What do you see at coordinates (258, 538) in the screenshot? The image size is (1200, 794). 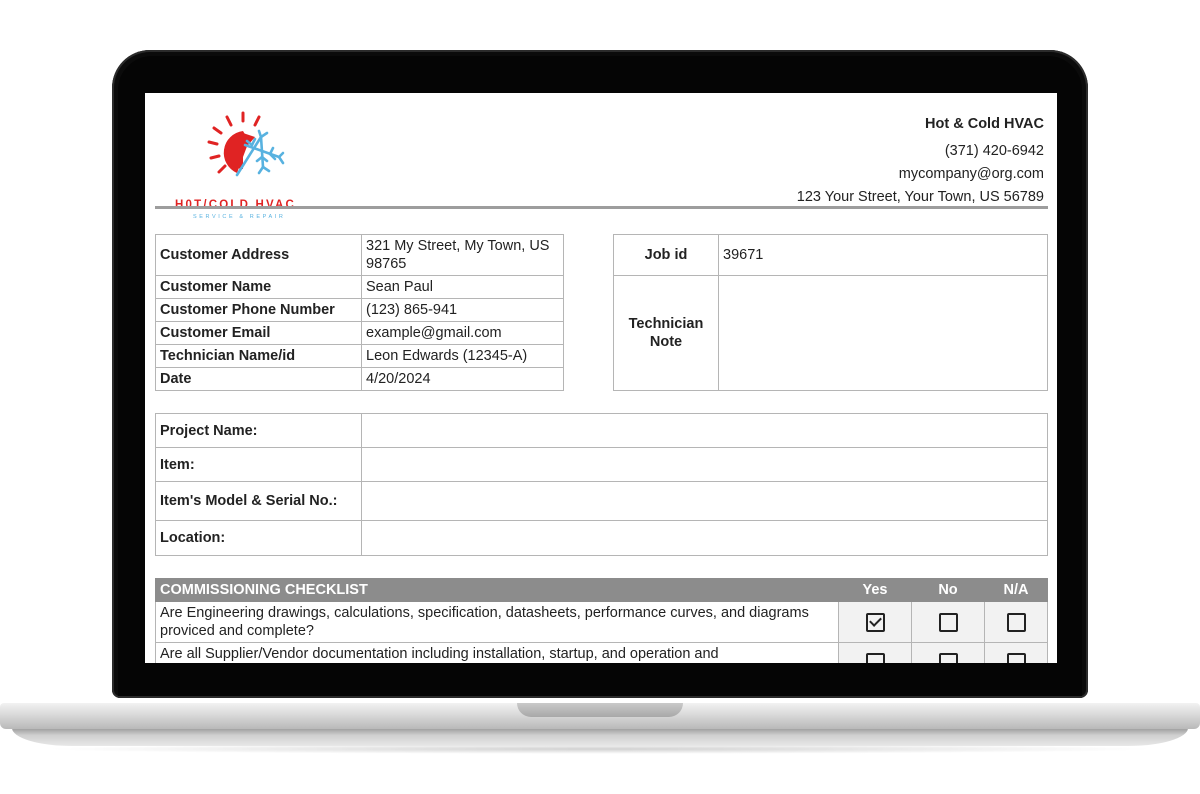 I see `field-label: Location:` at bounding box center [258, 538].